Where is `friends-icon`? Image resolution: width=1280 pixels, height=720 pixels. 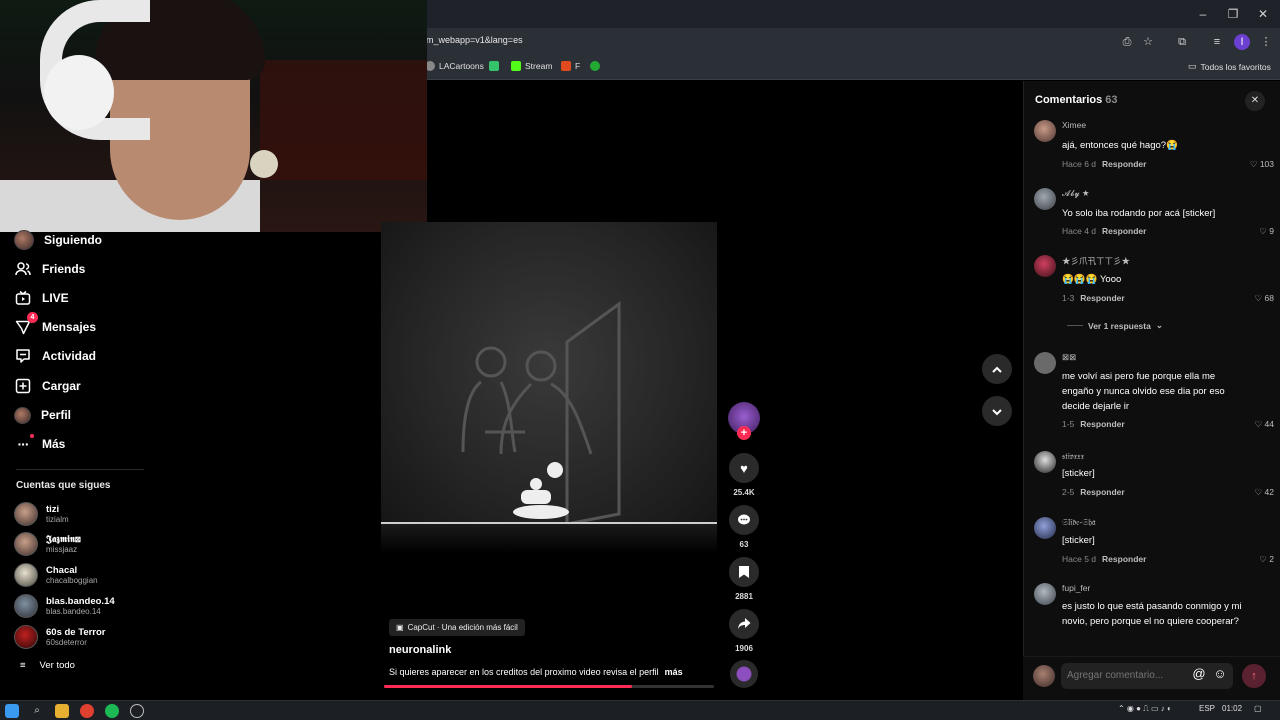 friends-icon is located at coordinates (23, 269).